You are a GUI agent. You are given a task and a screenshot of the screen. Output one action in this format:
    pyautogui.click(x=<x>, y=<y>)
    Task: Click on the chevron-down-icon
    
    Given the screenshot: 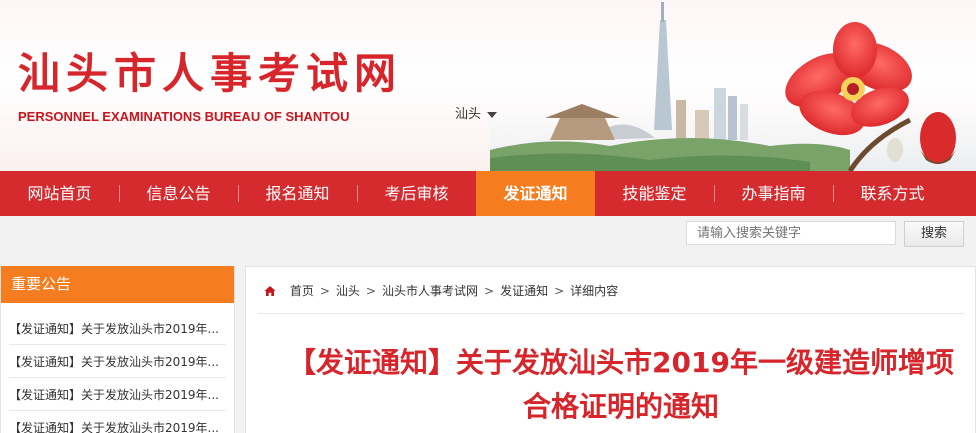 What is the action you would take?
    pyautogui.click(x=492, y=114)
    